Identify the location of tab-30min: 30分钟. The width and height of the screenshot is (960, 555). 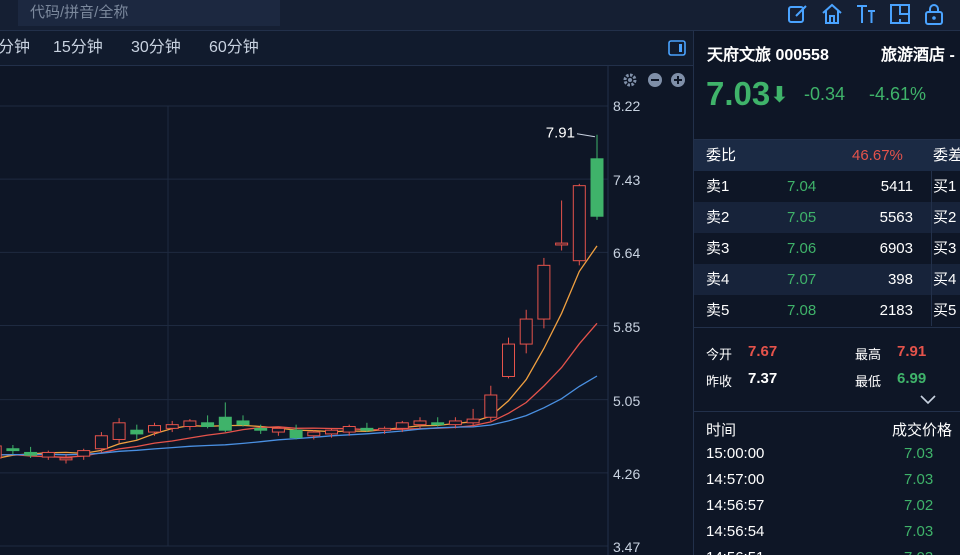
(156, 48).